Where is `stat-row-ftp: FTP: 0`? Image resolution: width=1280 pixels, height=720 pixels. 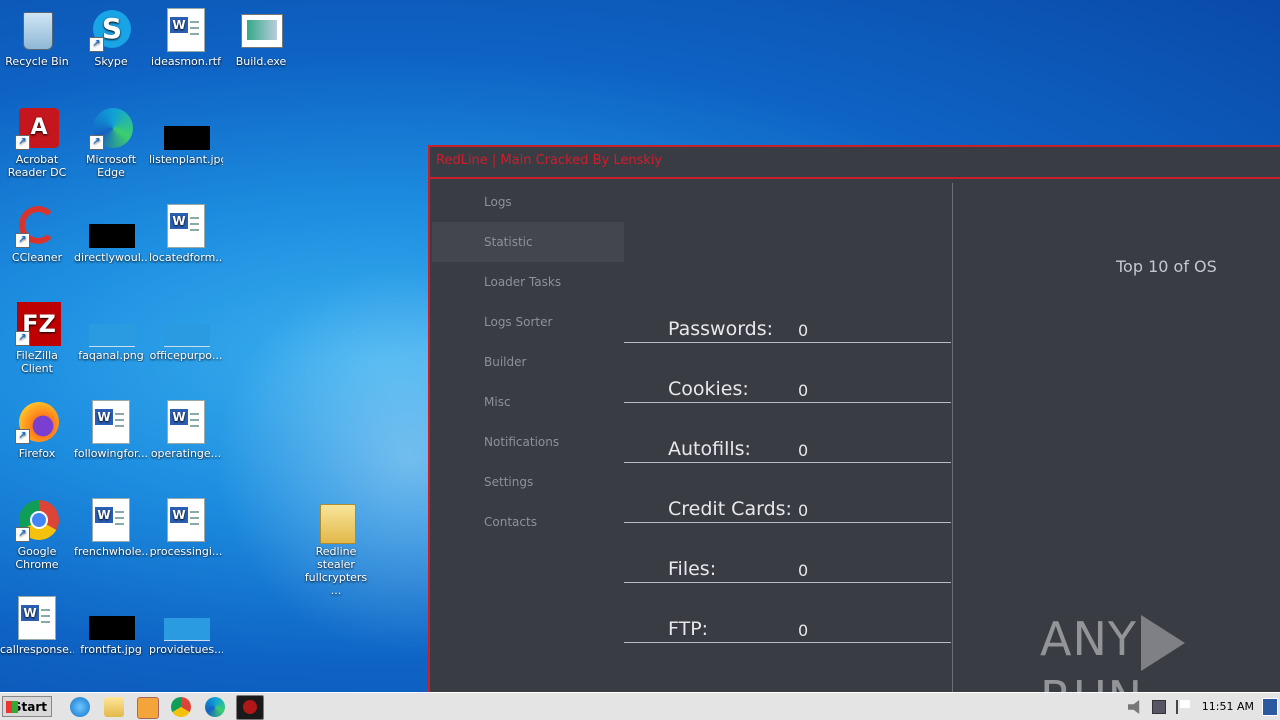 stat-row-ftp: FTP: 0 is located at coordinates (787, 612).